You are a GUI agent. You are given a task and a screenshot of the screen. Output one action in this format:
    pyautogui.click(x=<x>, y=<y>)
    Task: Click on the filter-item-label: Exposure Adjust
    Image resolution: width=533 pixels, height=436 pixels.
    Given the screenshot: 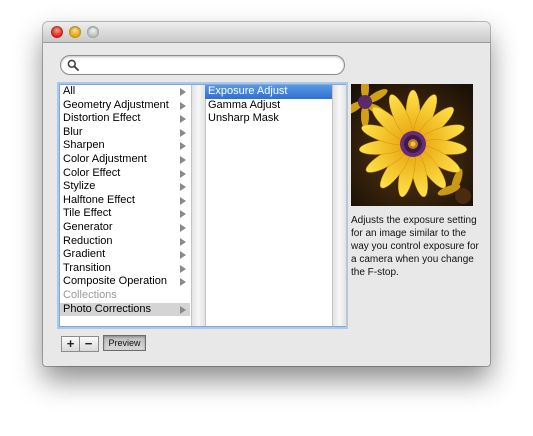 What is the action you would take?
    pyautogui.click(x=248, y=91)
    